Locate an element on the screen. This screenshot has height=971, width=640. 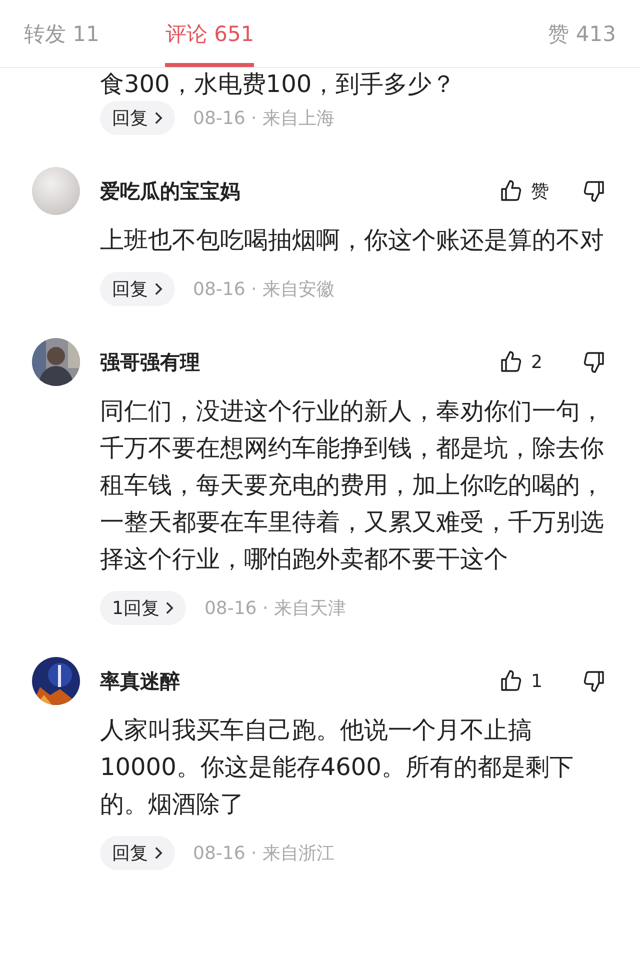
comment-meta: 08-16 · 来自上海 is located at coordinates (263, 118).